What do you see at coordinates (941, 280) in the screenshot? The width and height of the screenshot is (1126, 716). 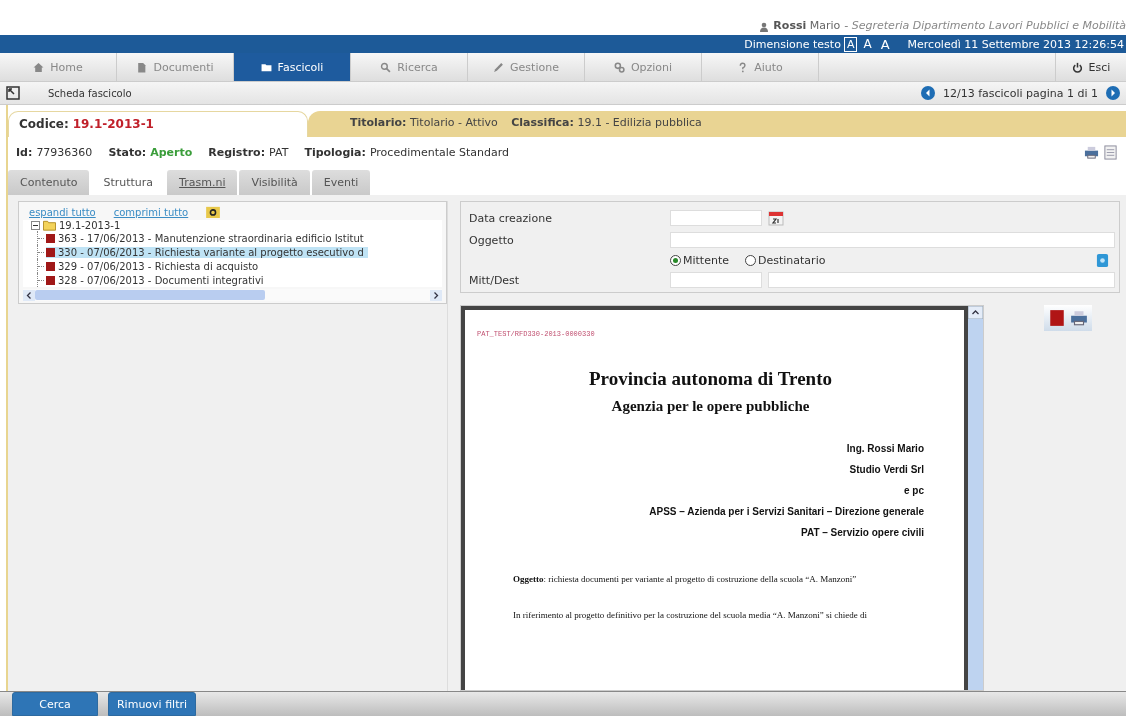 I see `sender-name-field` at bounding box center [941, 280].